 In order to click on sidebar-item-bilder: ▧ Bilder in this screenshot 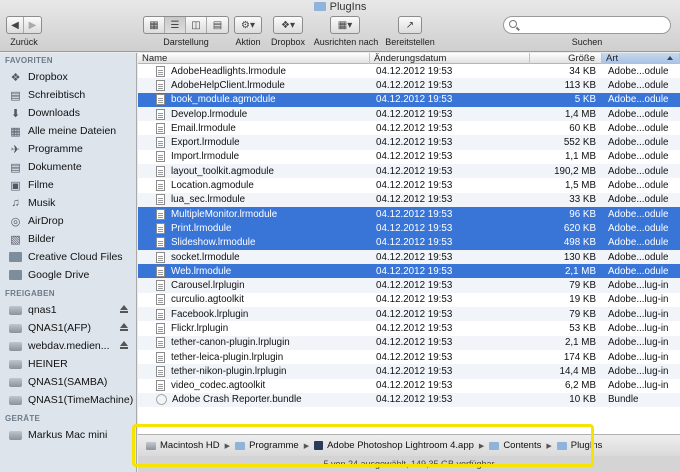, I will do `click(68, 239)`.